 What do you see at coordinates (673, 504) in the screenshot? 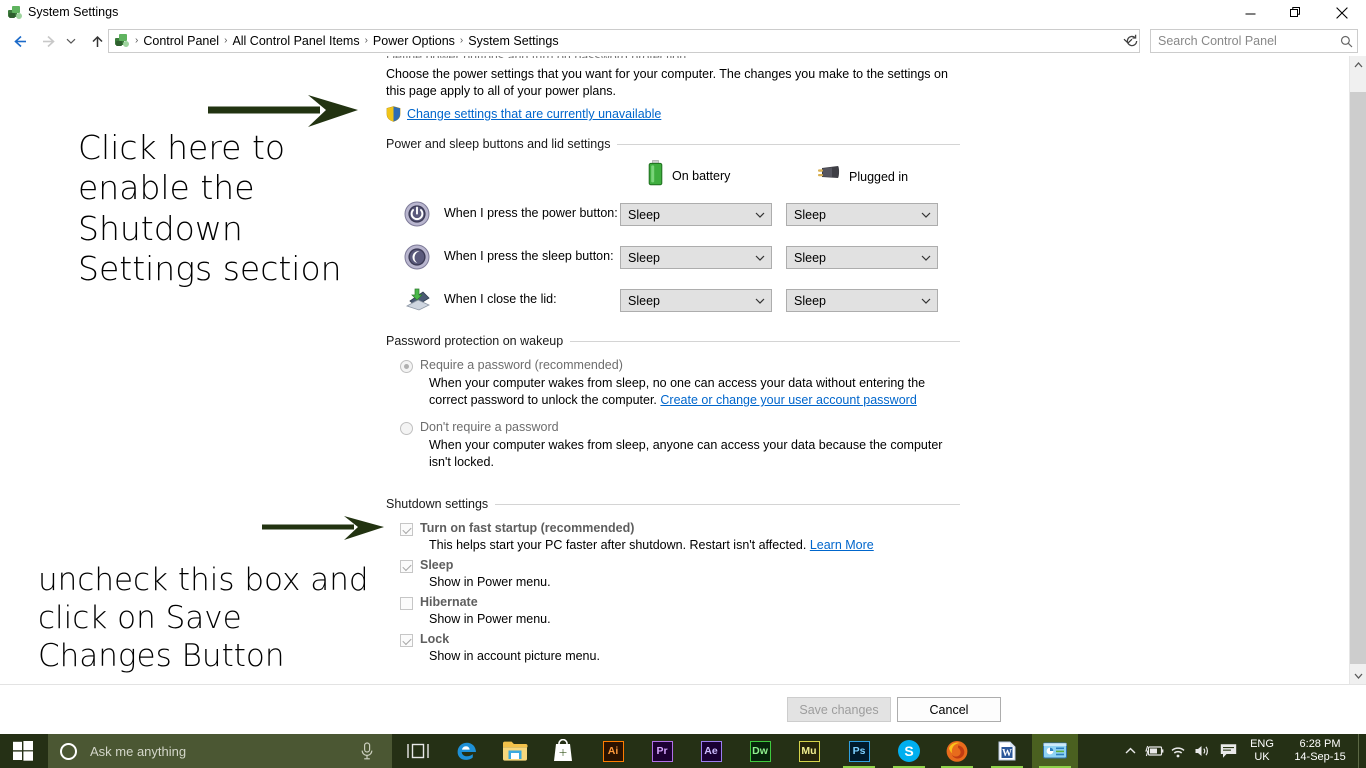
I see `shutdown-group-header: Shutdown settings` at bounding box center [673, 504].